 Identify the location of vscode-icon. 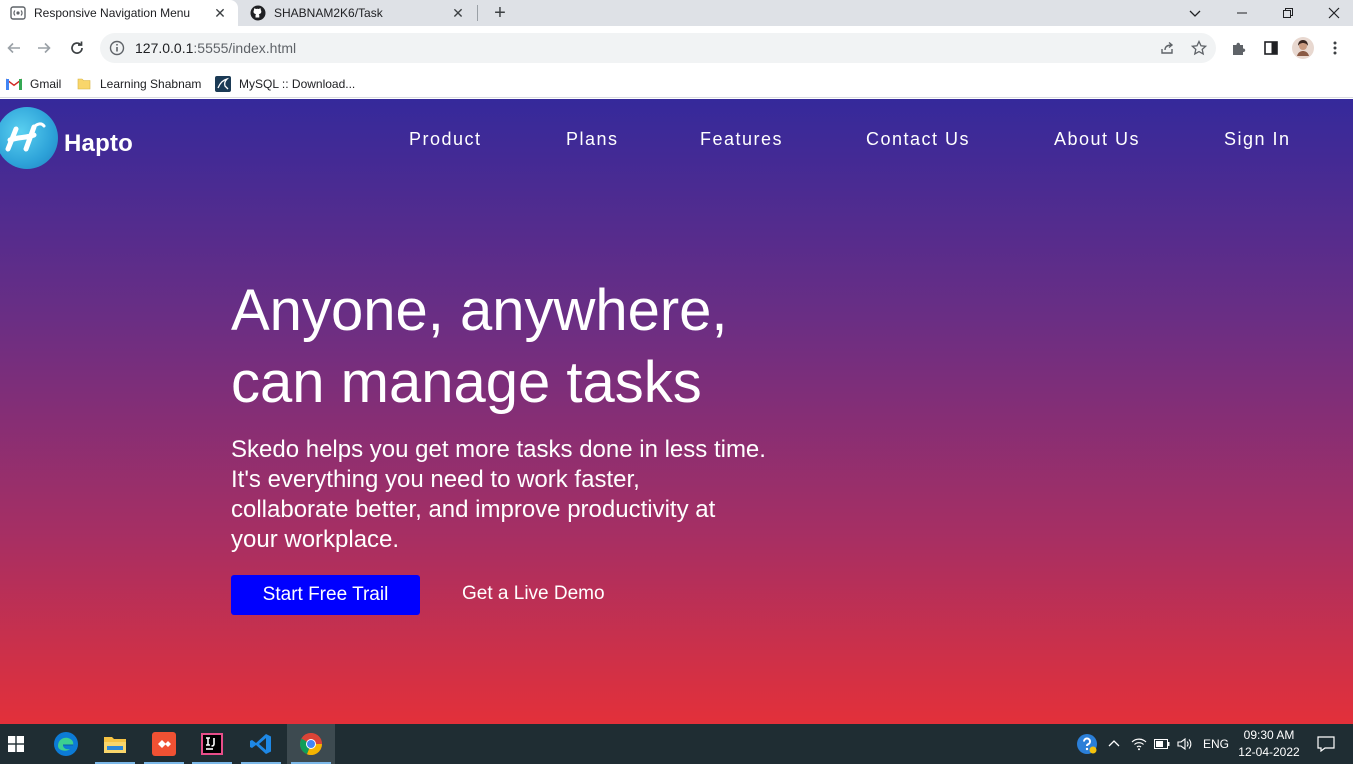
(260, 744).